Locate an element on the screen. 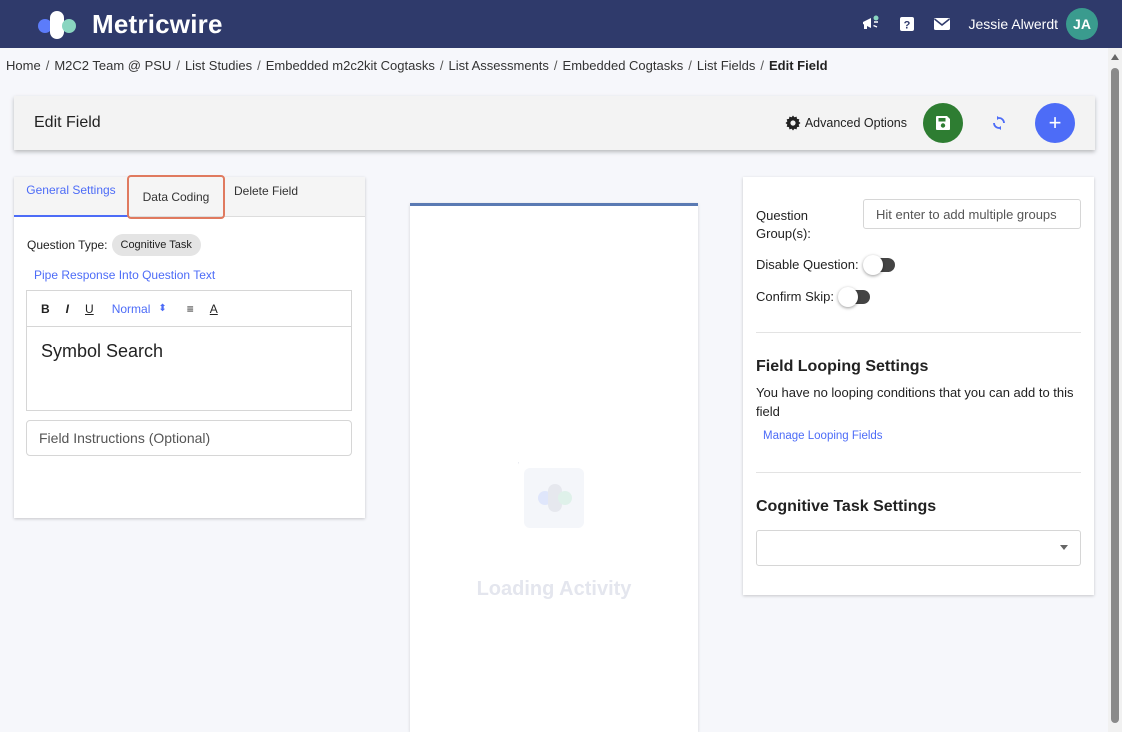  pipe-response-link: Pipe Response Into Question Text is located at coordinates (124, 275).